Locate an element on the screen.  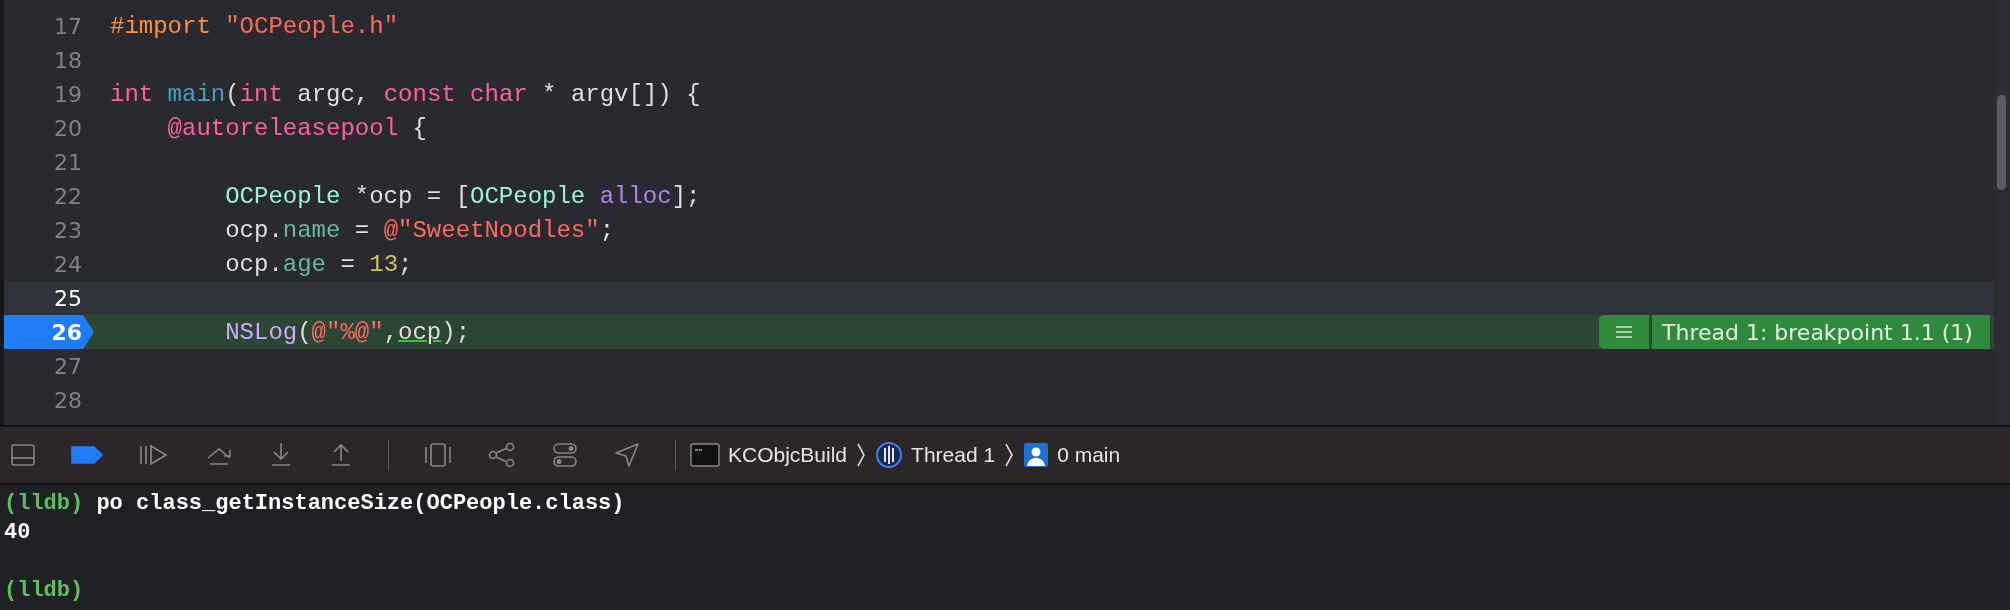
breakpoint-annotation: Thread 1: breakpoint 1.1 (1) is located at coordinates (1821, 332).